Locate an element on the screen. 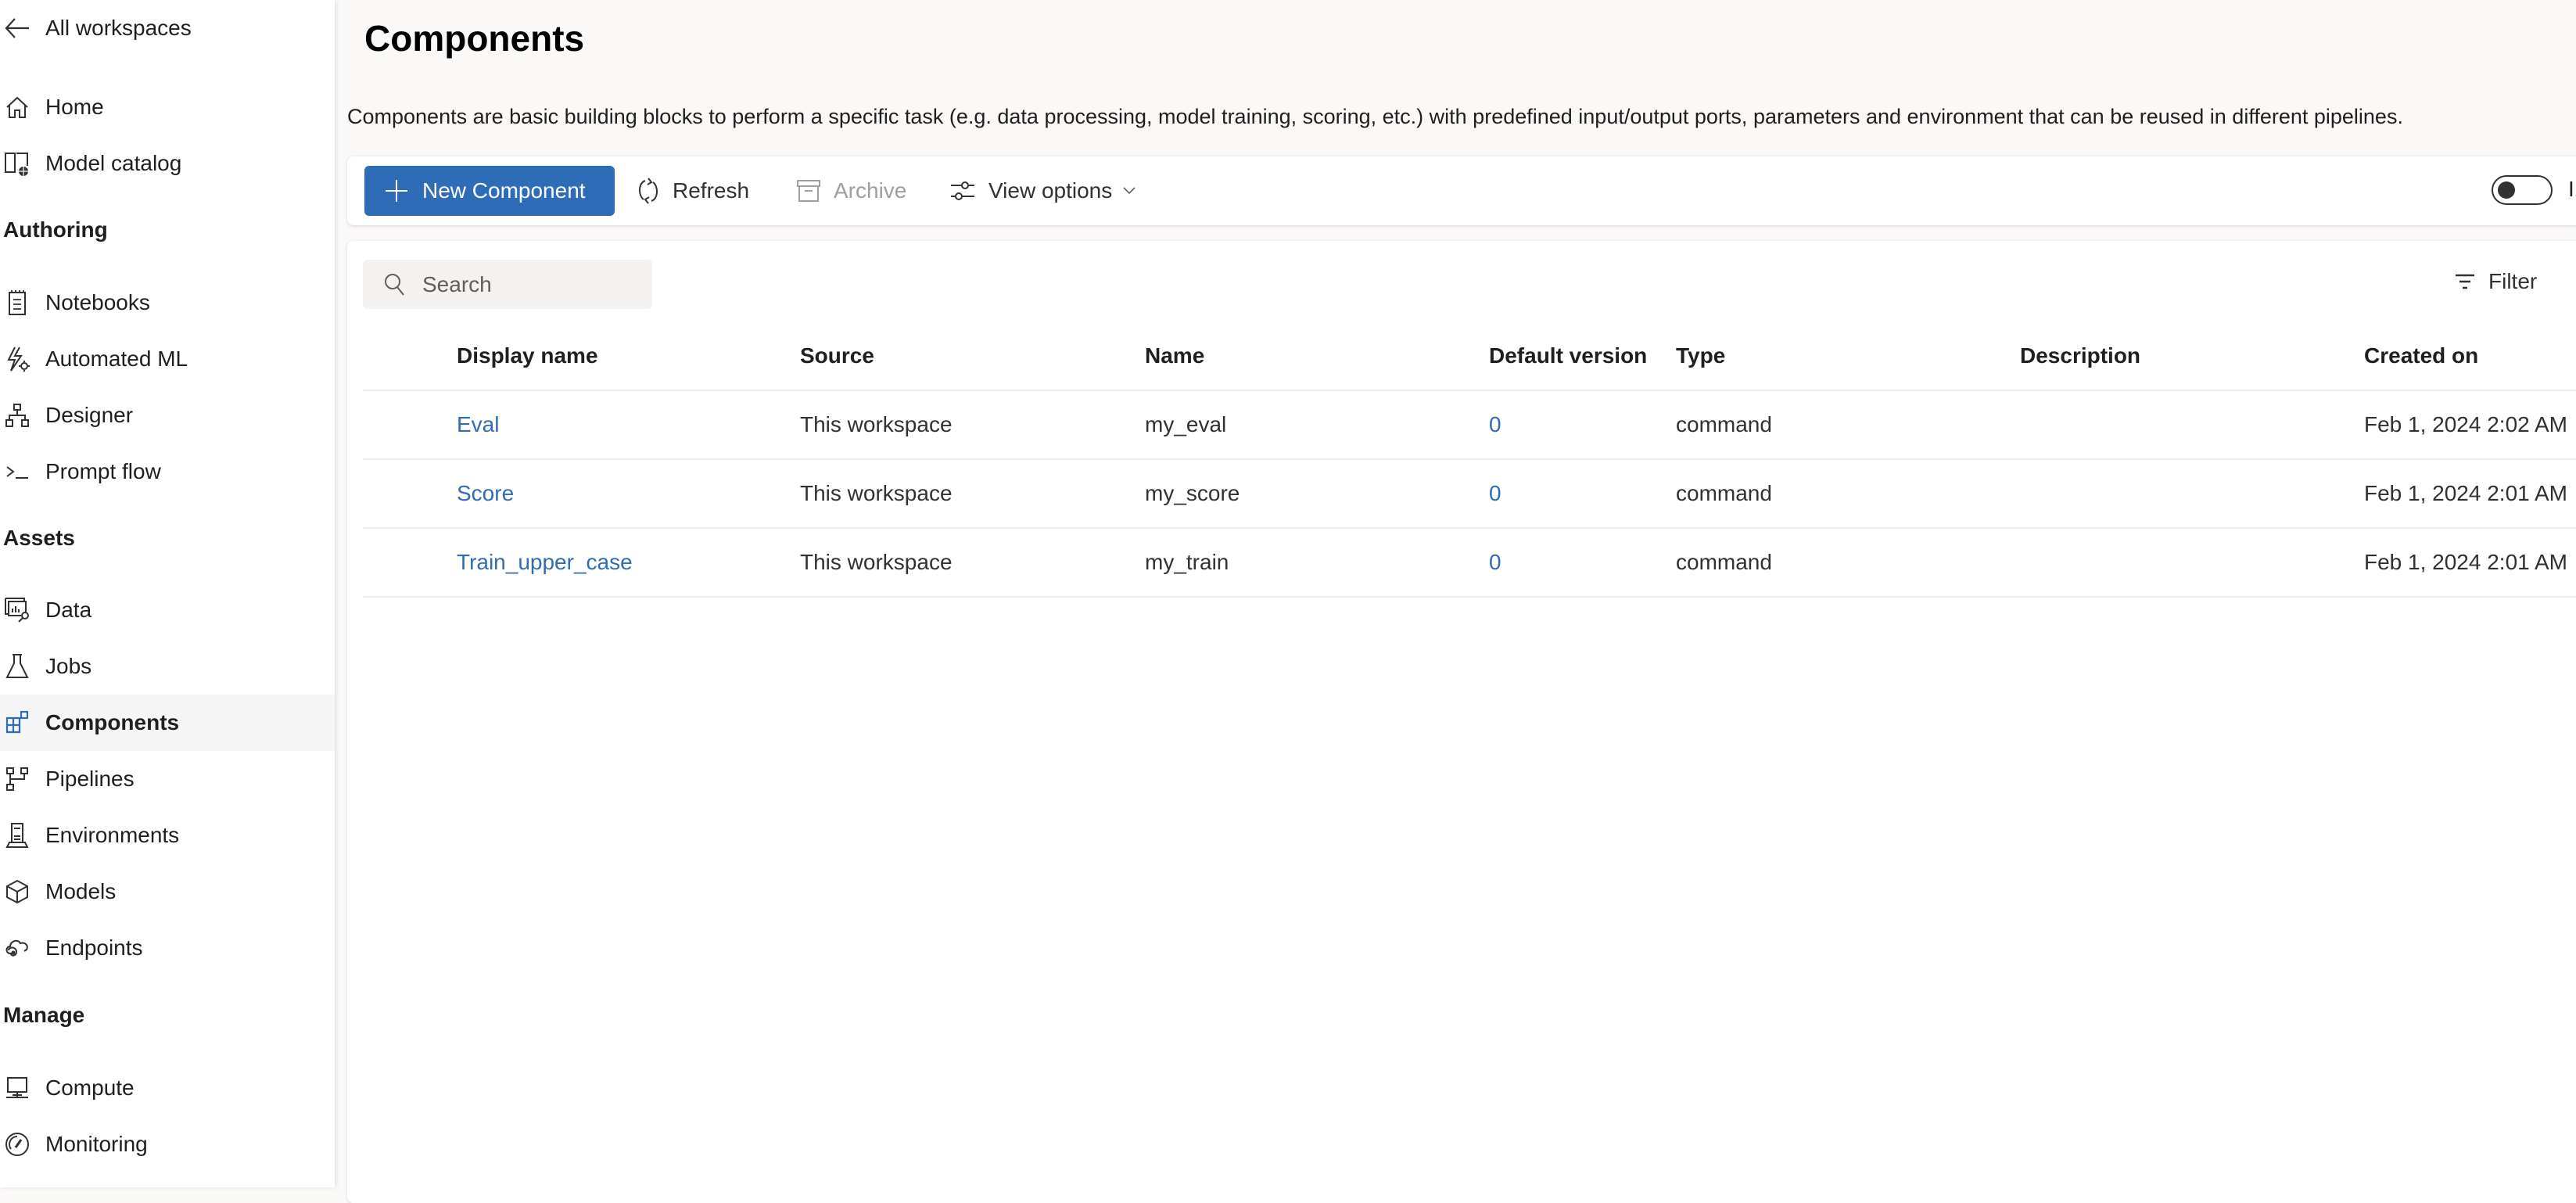 The width and height of the screenshot is (2576, 1203). sidebar-item-label: Model catalog is located at coordinates (113, 163).